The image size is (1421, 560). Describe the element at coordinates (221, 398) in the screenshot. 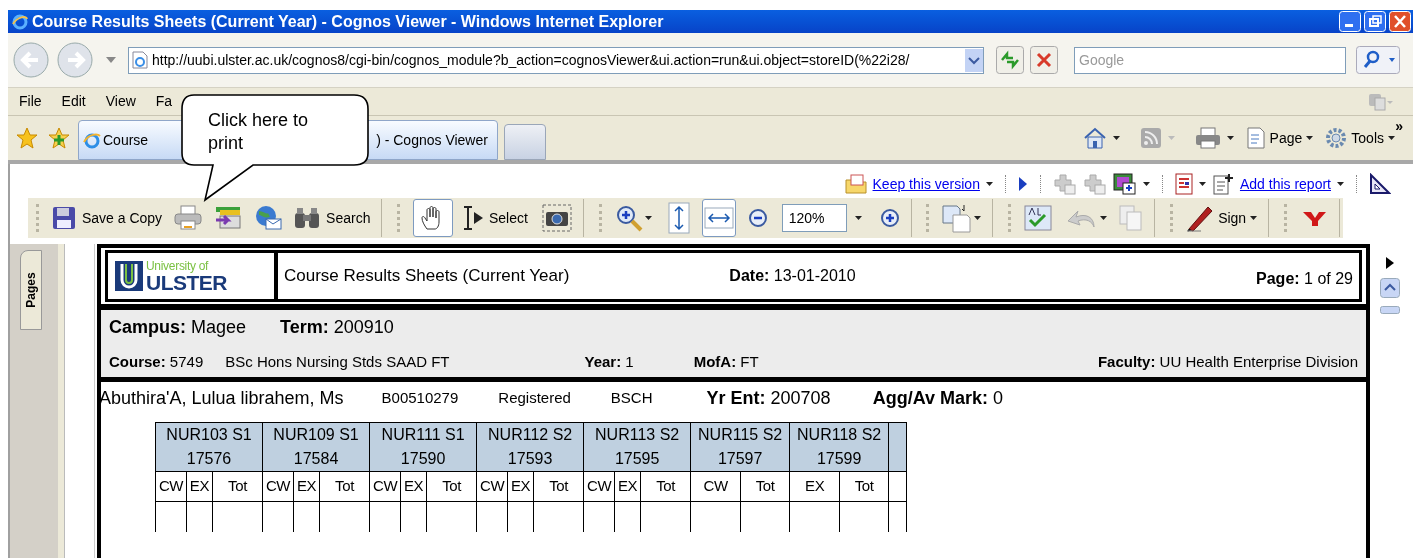

I see `student-name: Abuthira'A, Lulua librahem, Ms` at that location.